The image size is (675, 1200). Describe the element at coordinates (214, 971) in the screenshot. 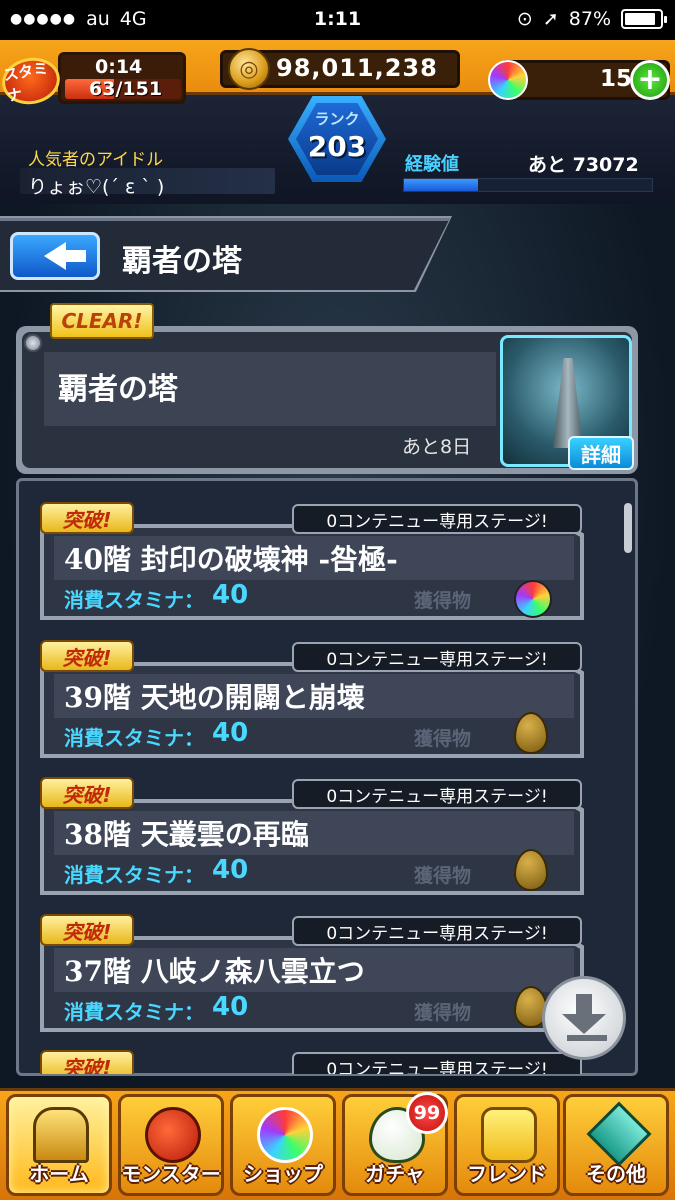

I see `stage-name: 37階 八岐ノ森八雲立つ` at that location.